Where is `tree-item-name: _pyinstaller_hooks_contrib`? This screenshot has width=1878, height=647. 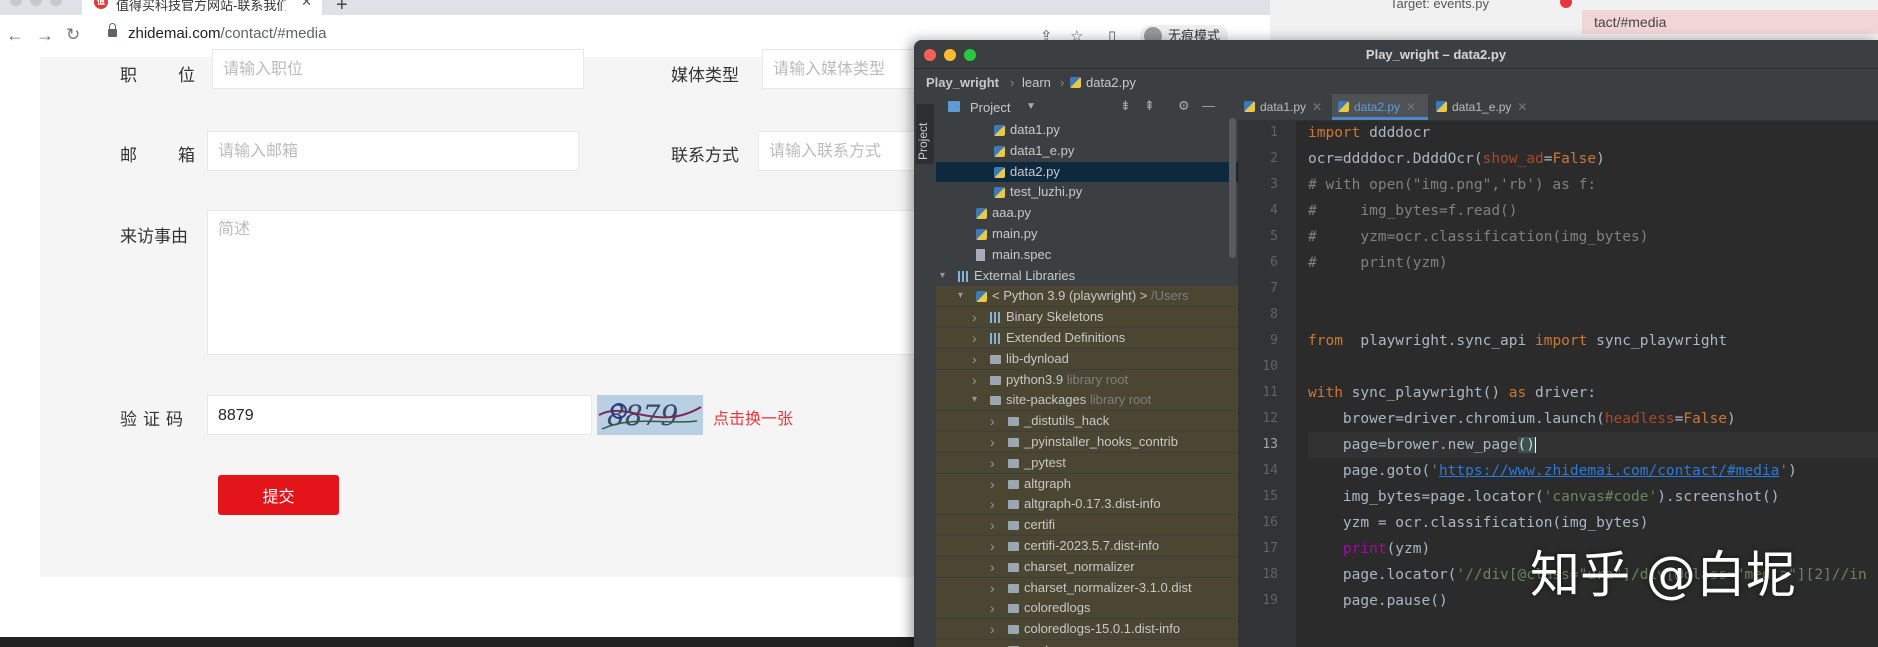
tree-item-name: _pyinstaller_hooks_contrib is located at coordinates (1101, 441).